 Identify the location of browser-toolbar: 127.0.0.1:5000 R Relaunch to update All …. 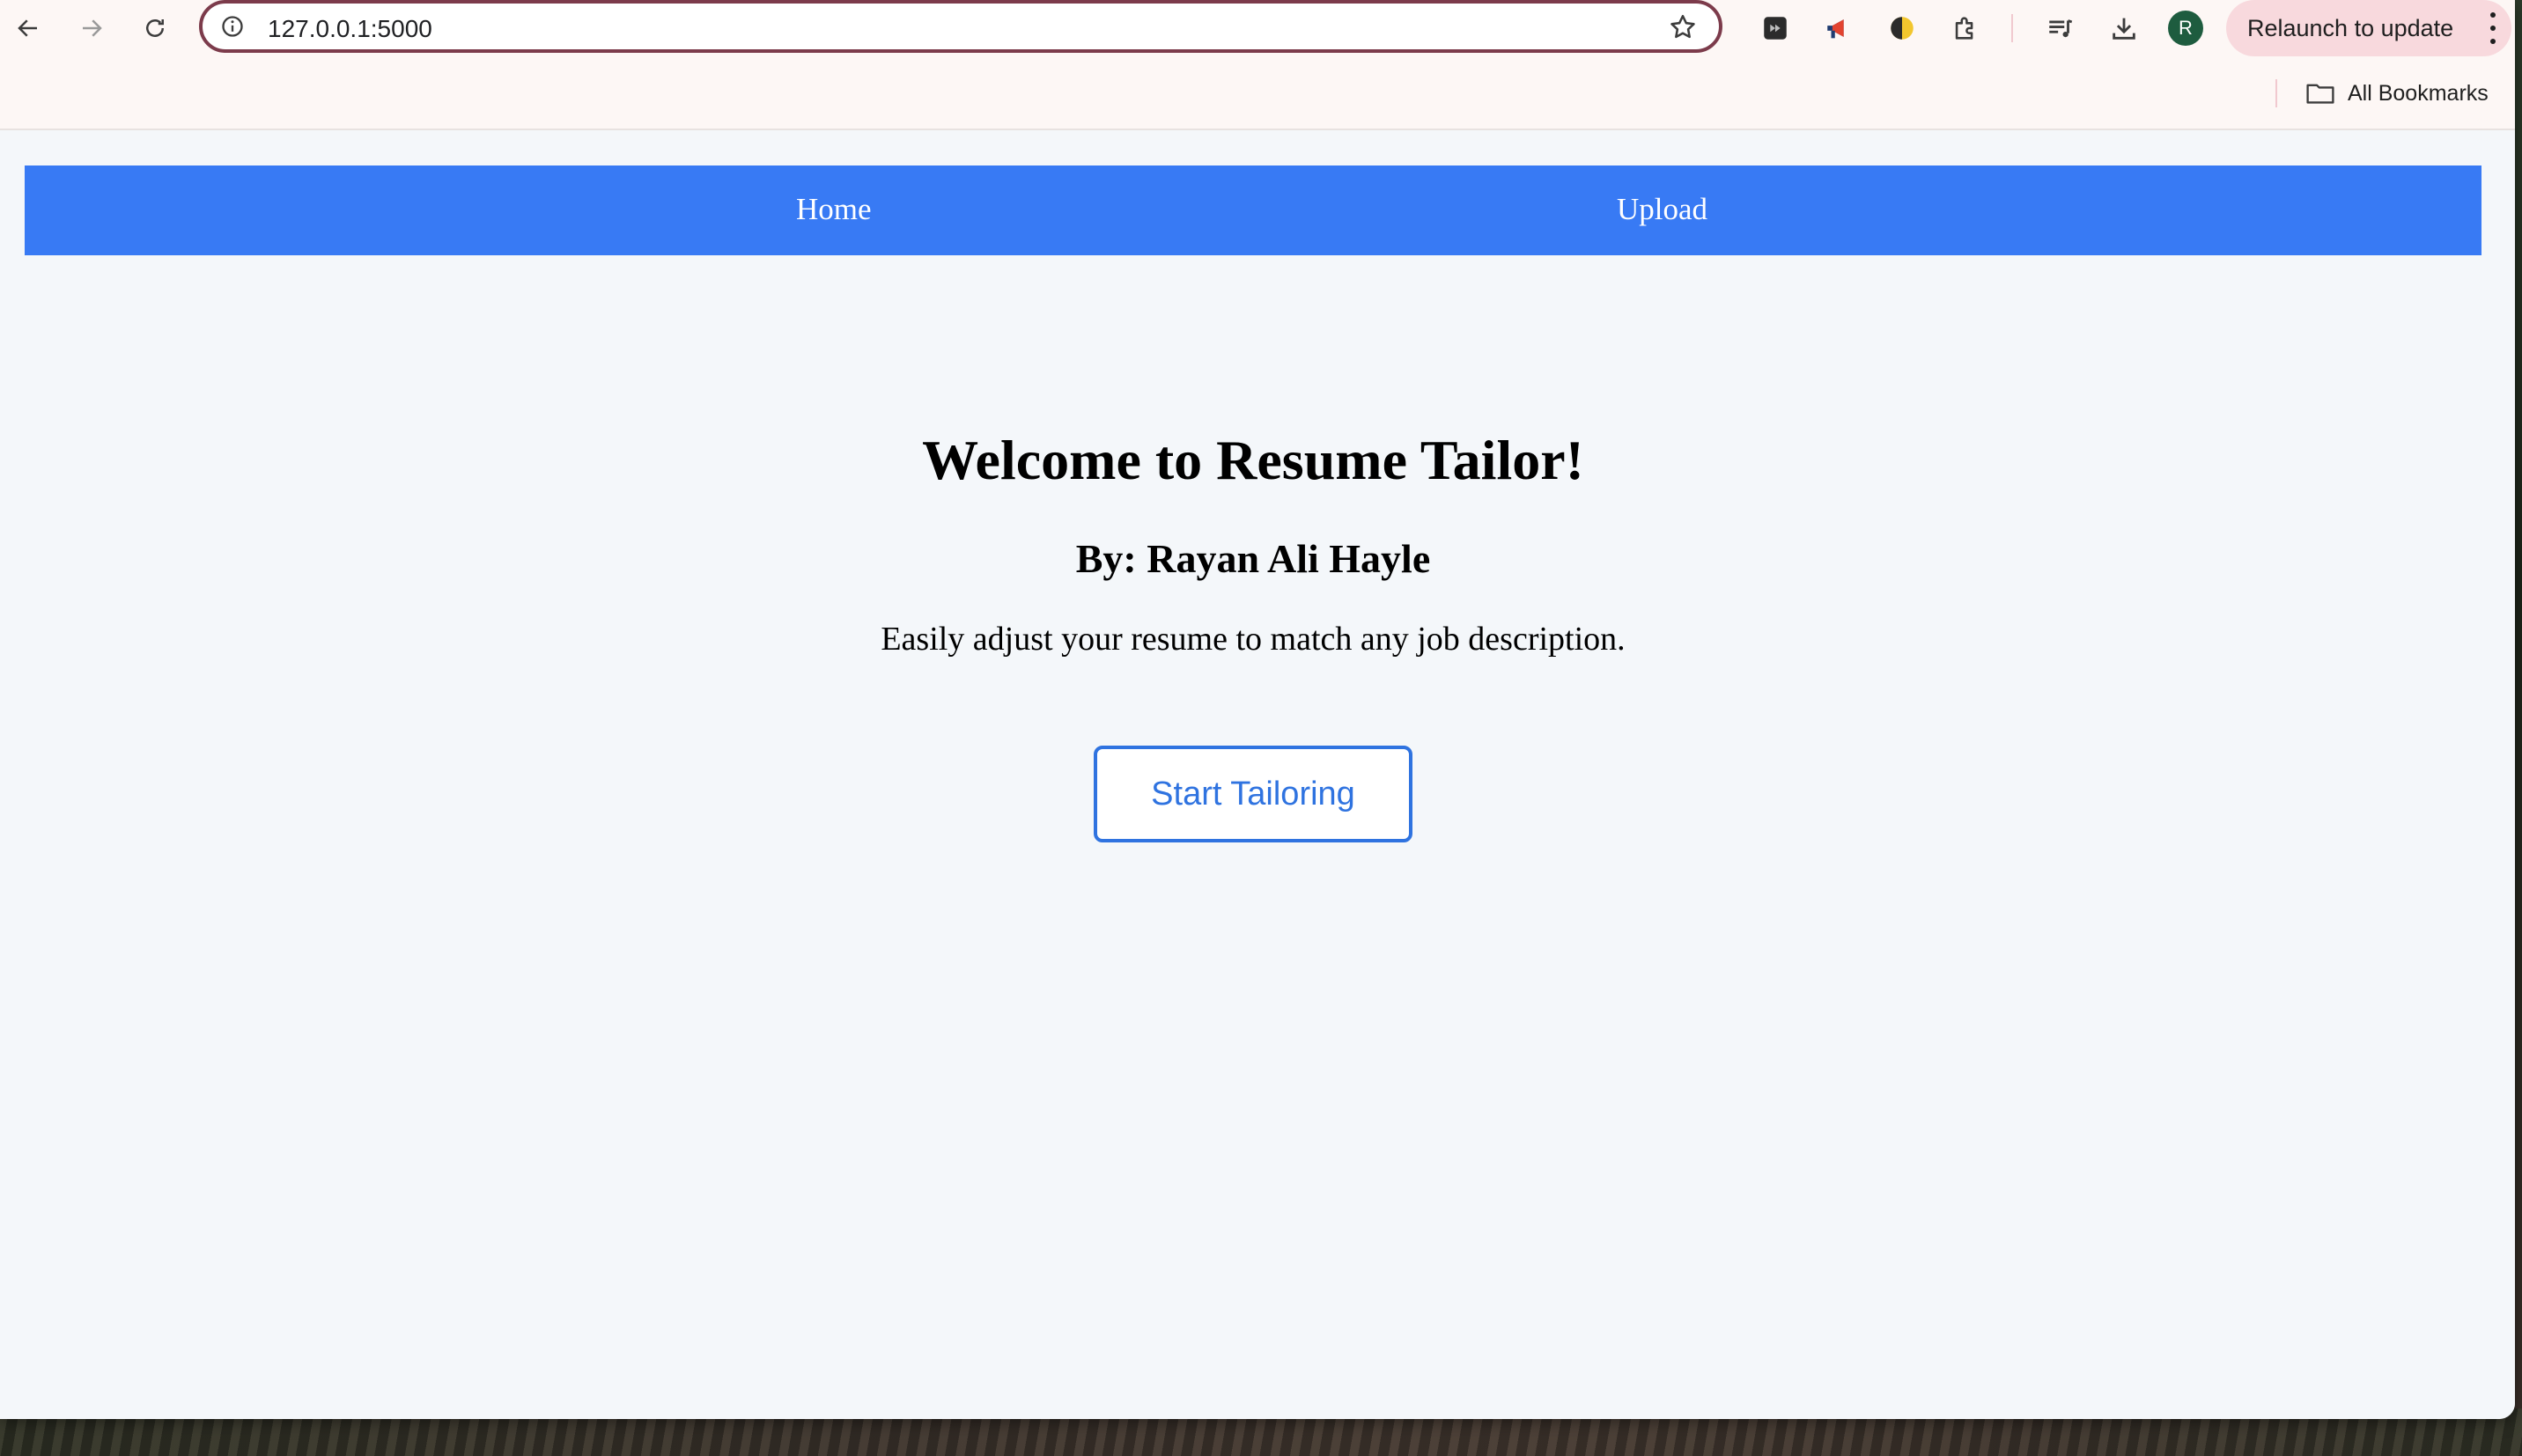
(1257, 65).